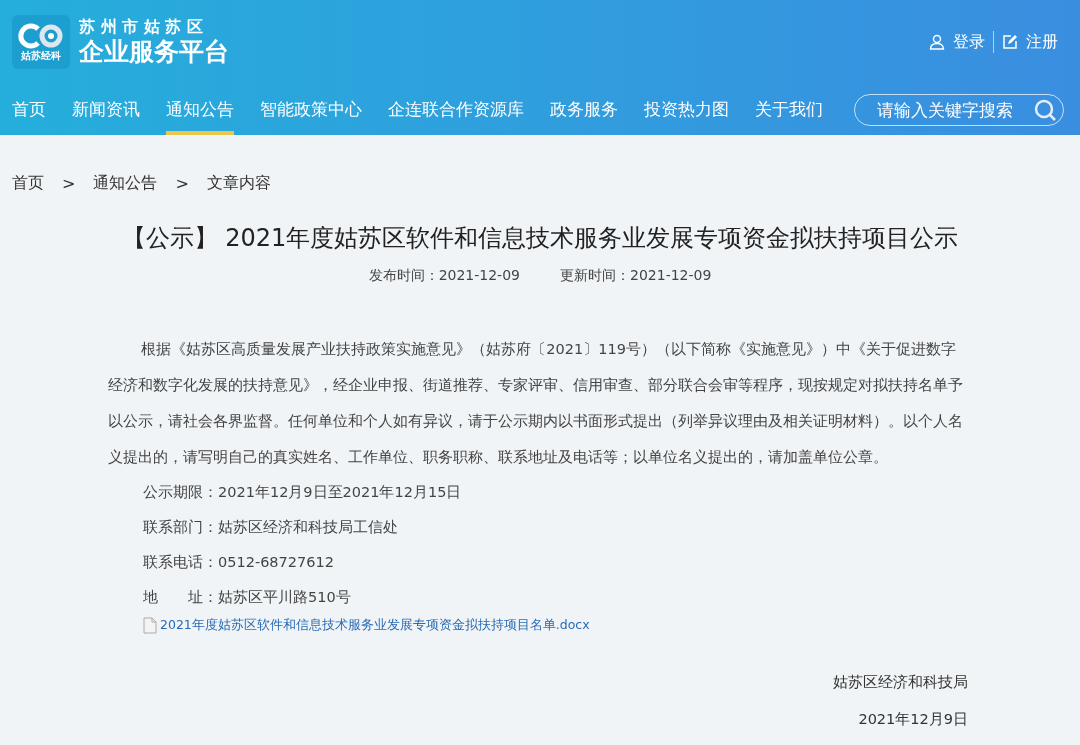  What do you see at coordinates (150, 625) in the screenshot?
I see `document-icon` at bounding box center [150, 625].